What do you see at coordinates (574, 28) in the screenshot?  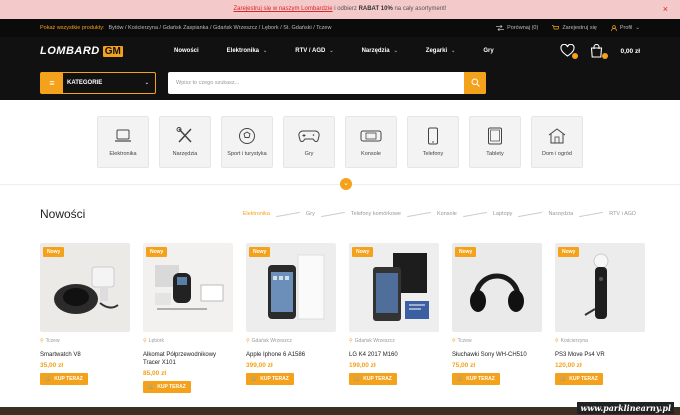 I see `register-link: Zarejestruj się` at bounding box center [574, 28].